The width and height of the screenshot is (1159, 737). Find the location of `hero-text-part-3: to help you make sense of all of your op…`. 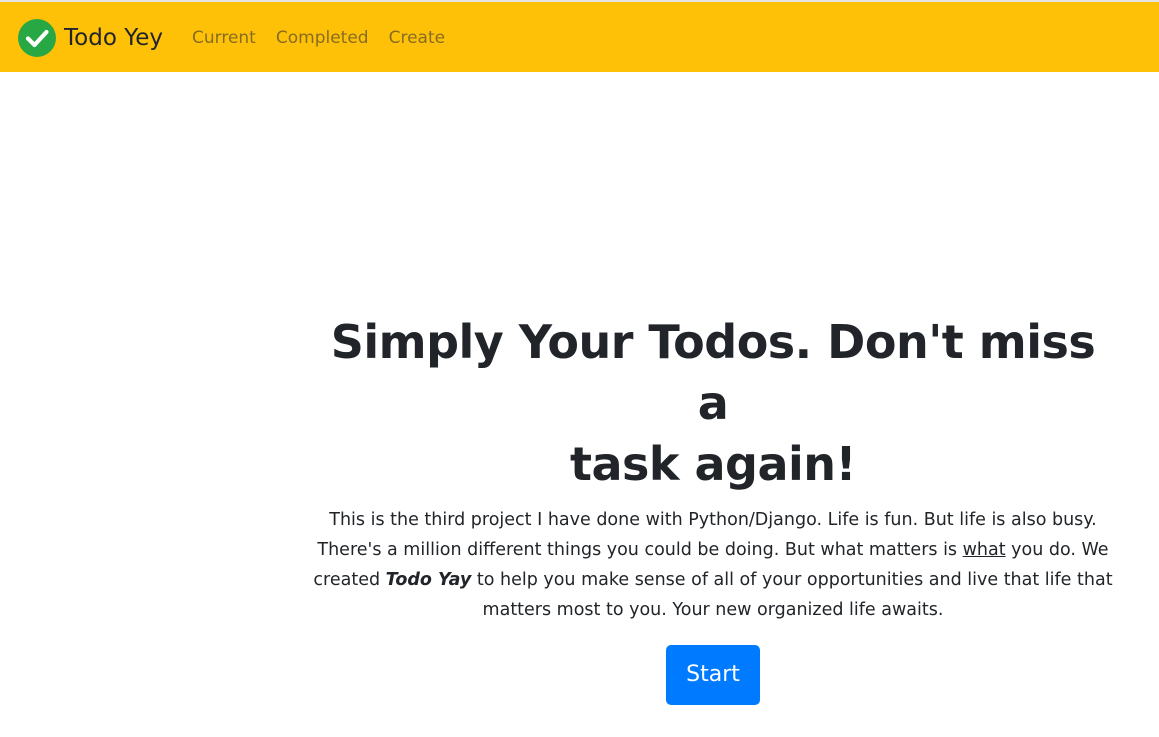

hero-text-part-3: to help you make sense of all of your op… is located at coordinates (792, 595).